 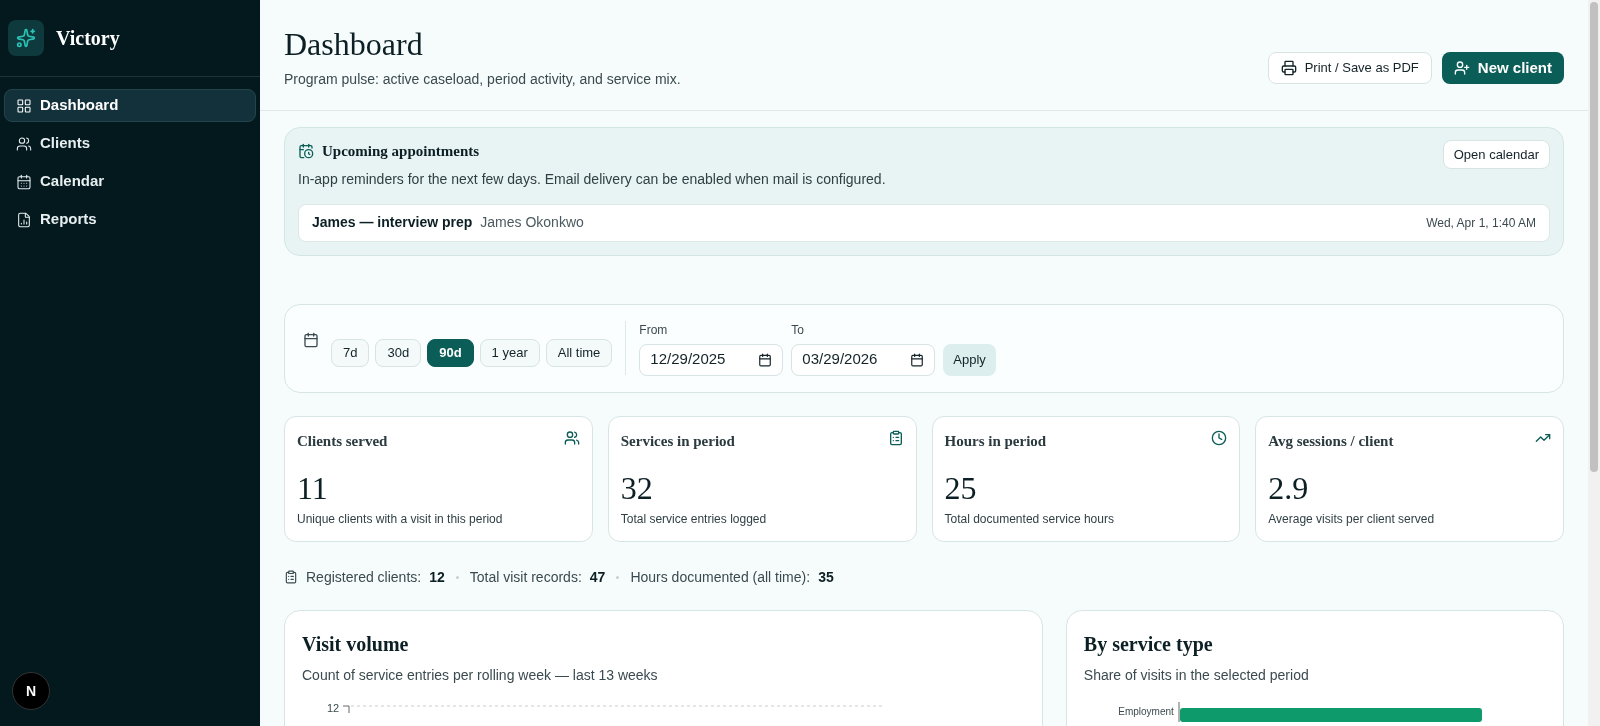 What do you see at coordinates (654, 330) in the screenshot?
I see `date-label: From` at bounding box center [654, 330].